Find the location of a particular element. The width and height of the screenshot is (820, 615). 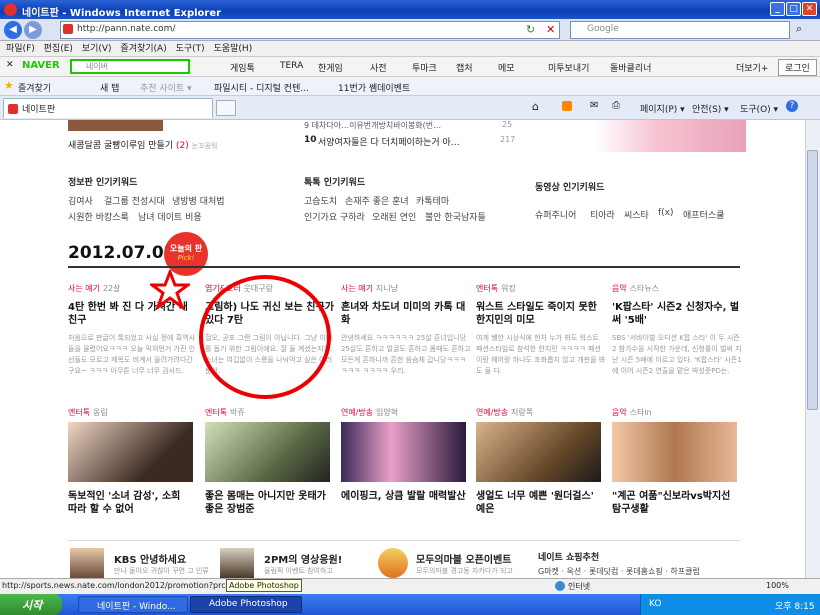

print-icon: ⎙ is located at coordinates (616, 105).